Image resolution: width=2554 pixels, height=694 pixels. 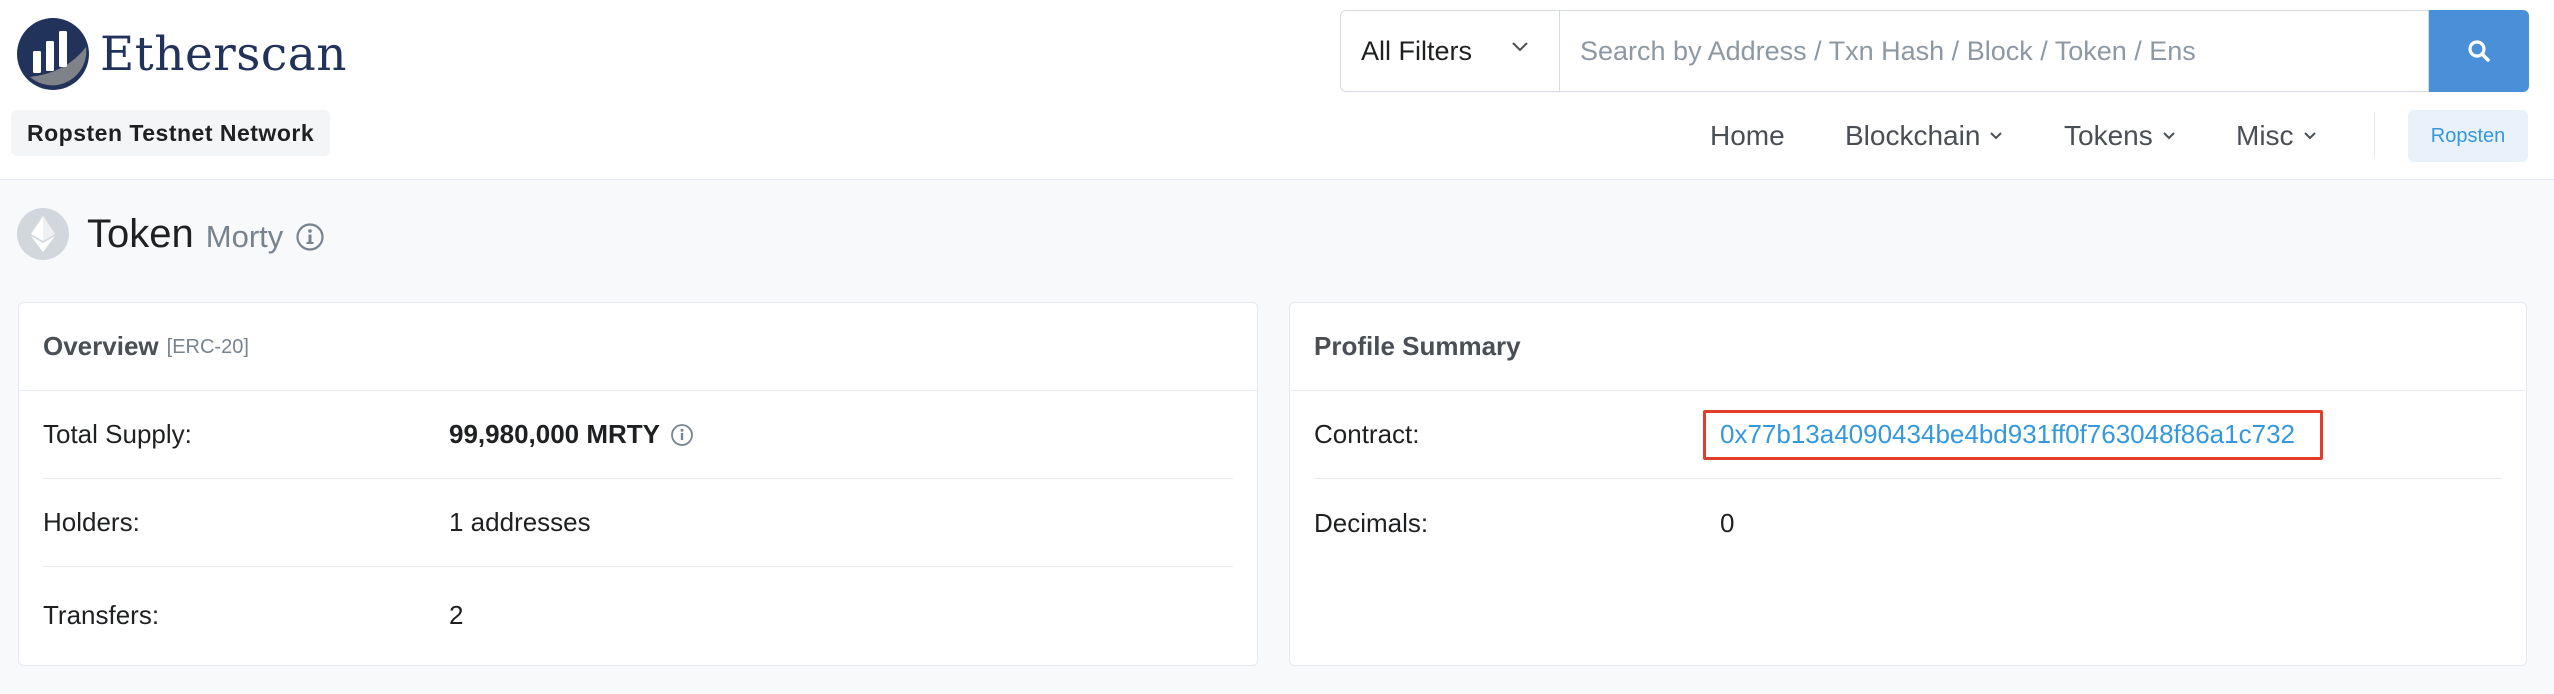 What do you see at coordinates (1417, 346) in the screenshot?
I see `profile-summary-title: Profile Summary` at bounding box center [1417, 346].